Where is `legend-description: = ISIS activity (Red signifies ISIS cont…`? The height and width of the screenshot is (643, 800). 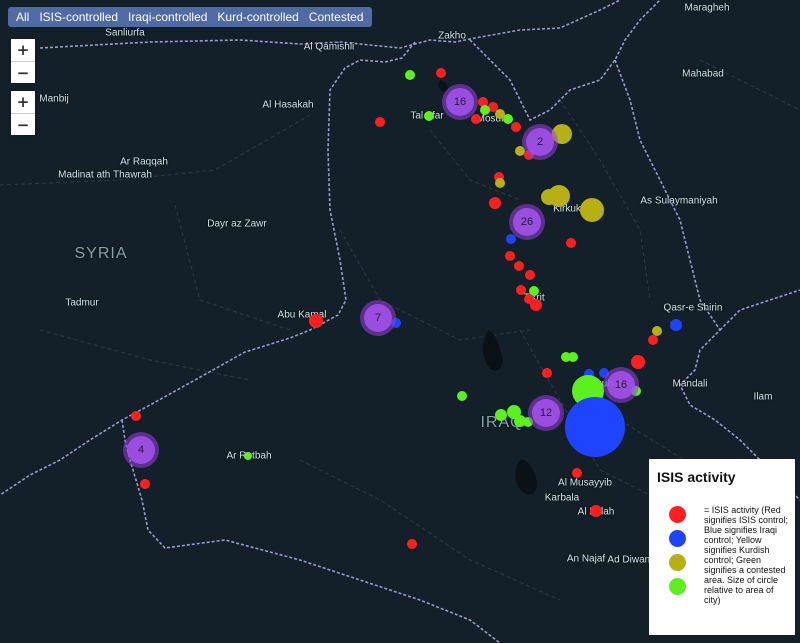 legend-description: = ISIS activity (Red signifies ISIS cont… is located at coordinates (746, 555).